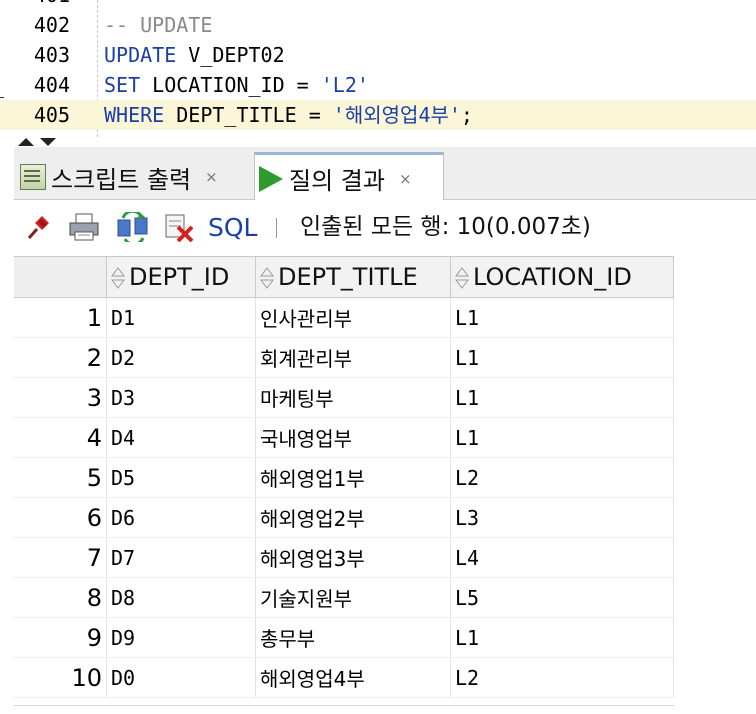 The image size is (756, 714). I want to click on header-row: DEPT_ID DEPT_TITLE LOCATION_ID, so click(344, 277).